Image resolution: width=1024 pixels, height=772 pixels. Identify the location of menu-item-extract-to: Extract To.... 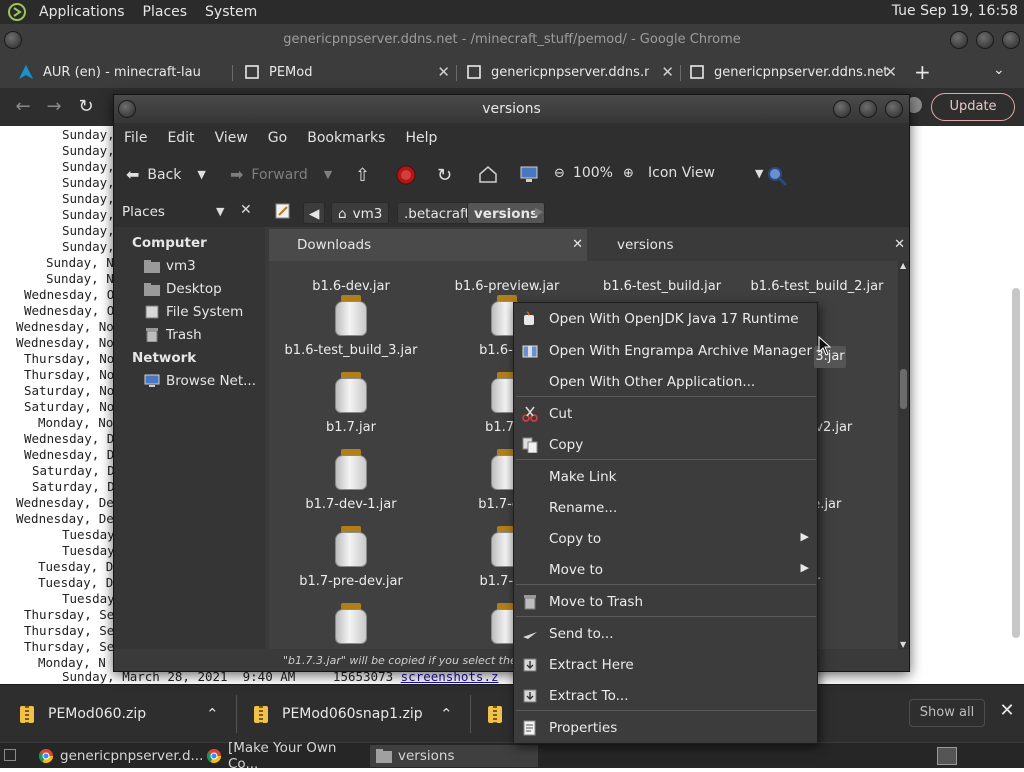
(665, 695).